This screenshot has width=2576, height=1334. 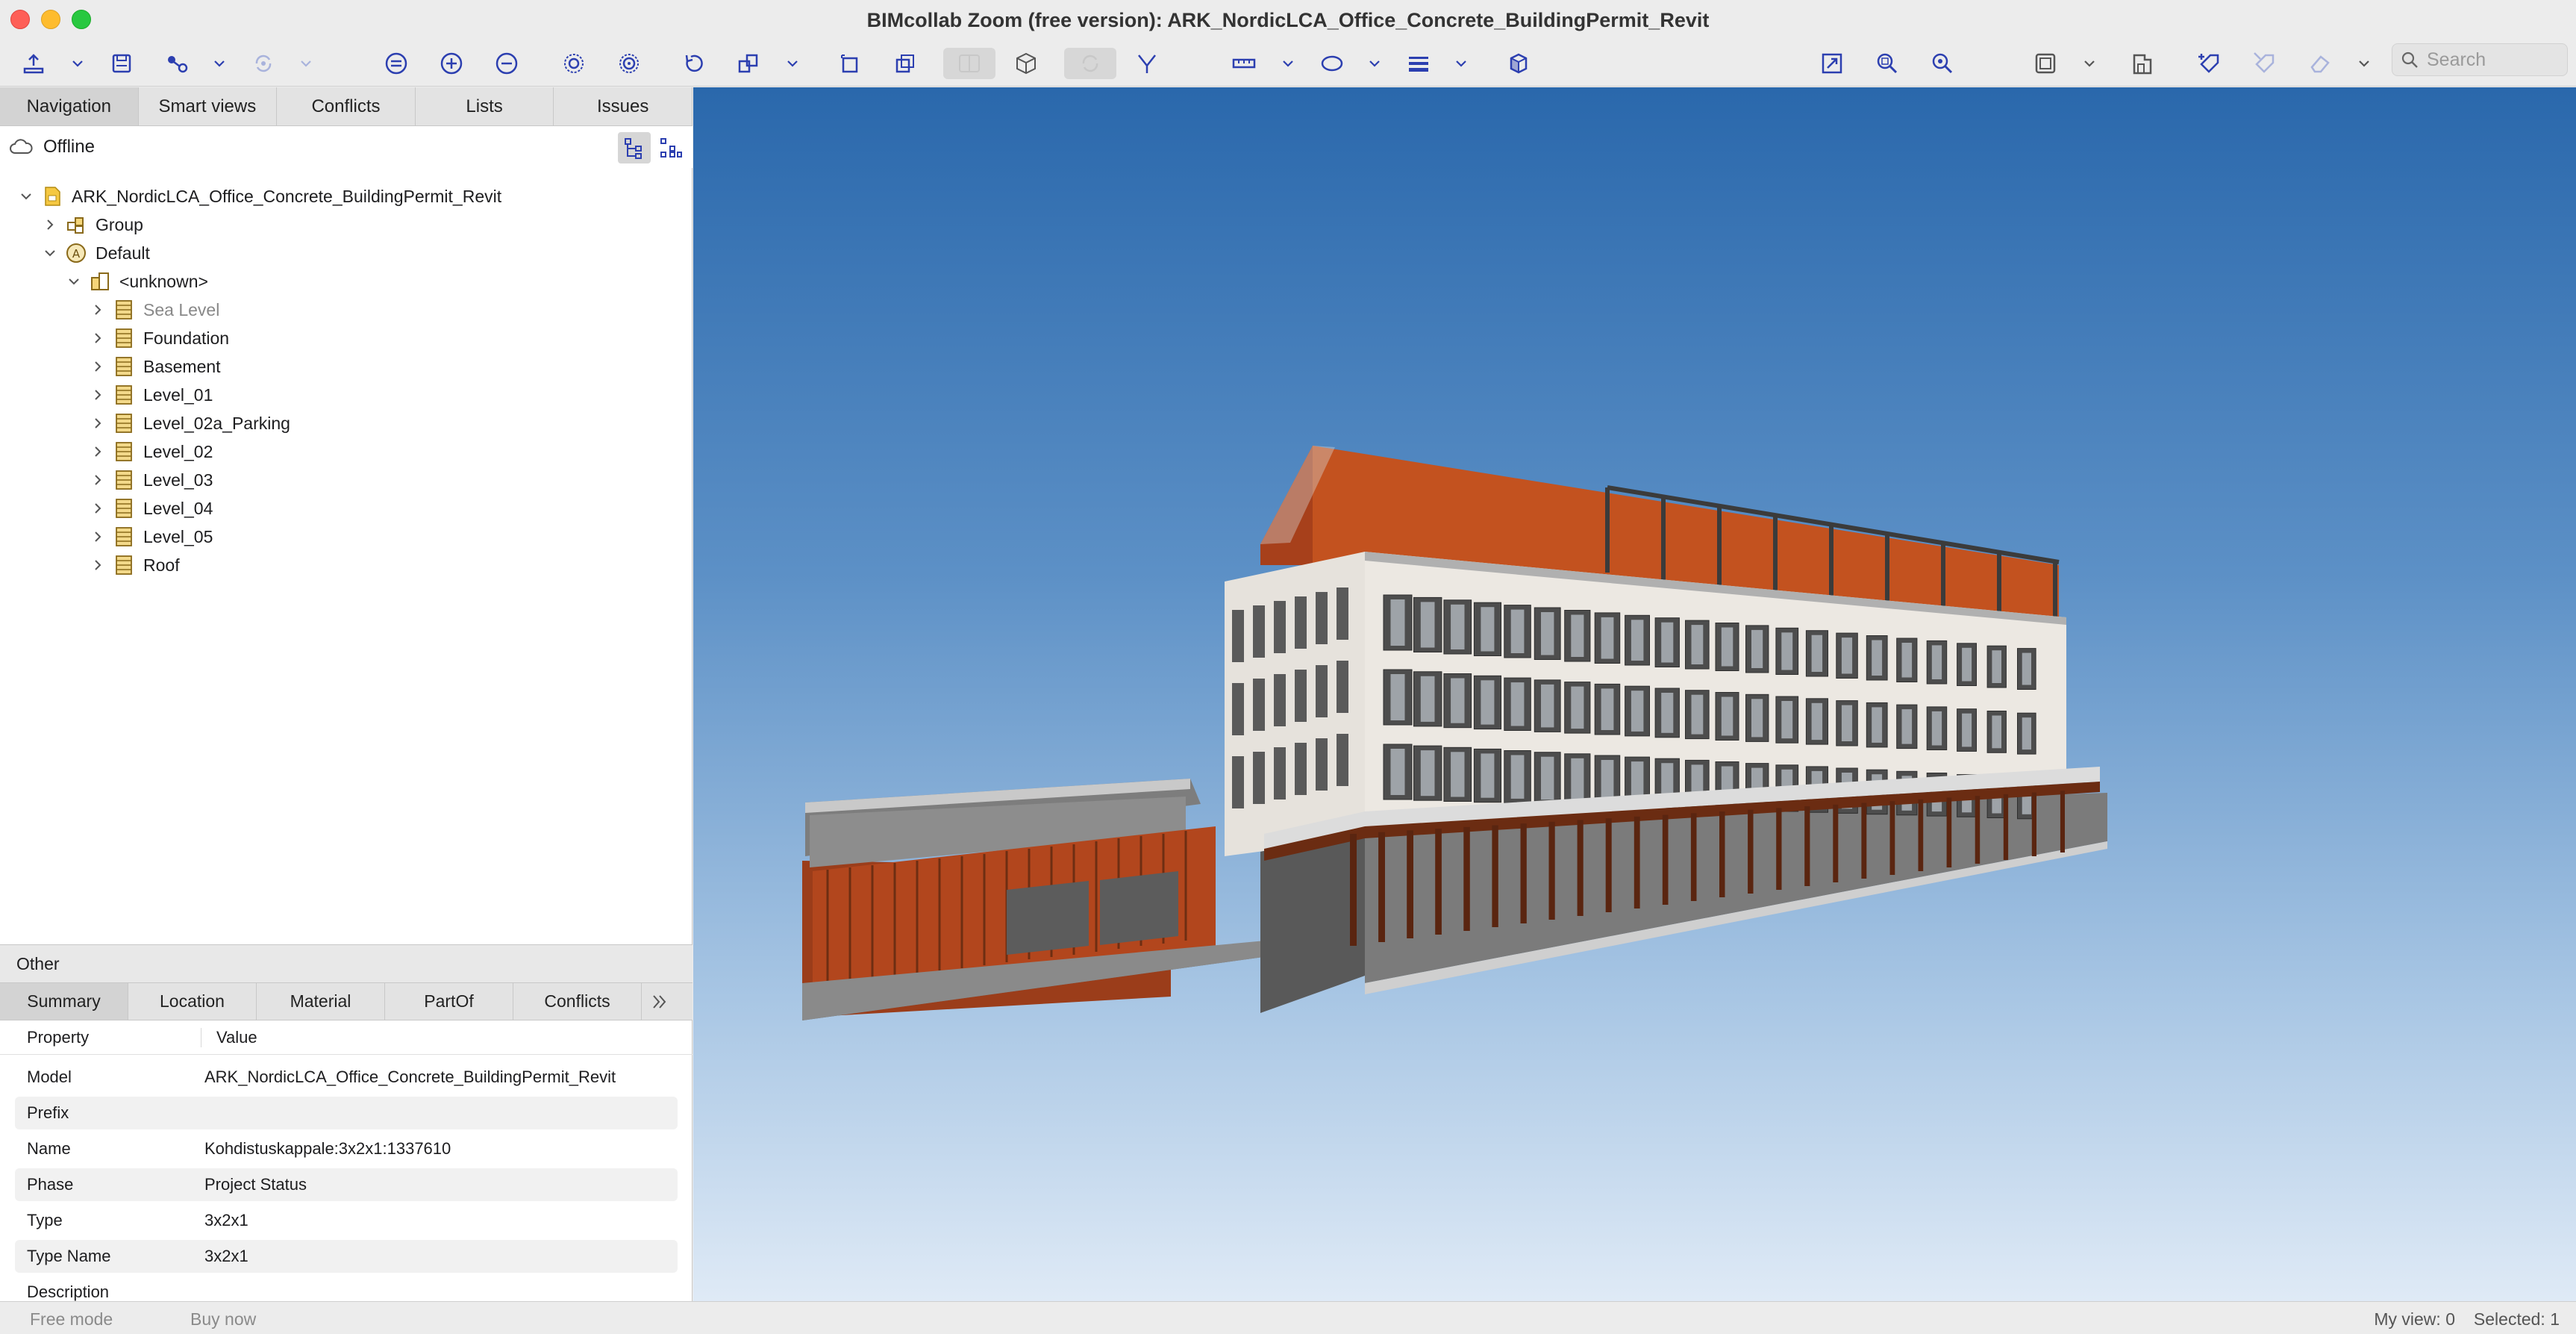 I want to click on open-dropdown-chevron-icon, so click(x=78, y=63).